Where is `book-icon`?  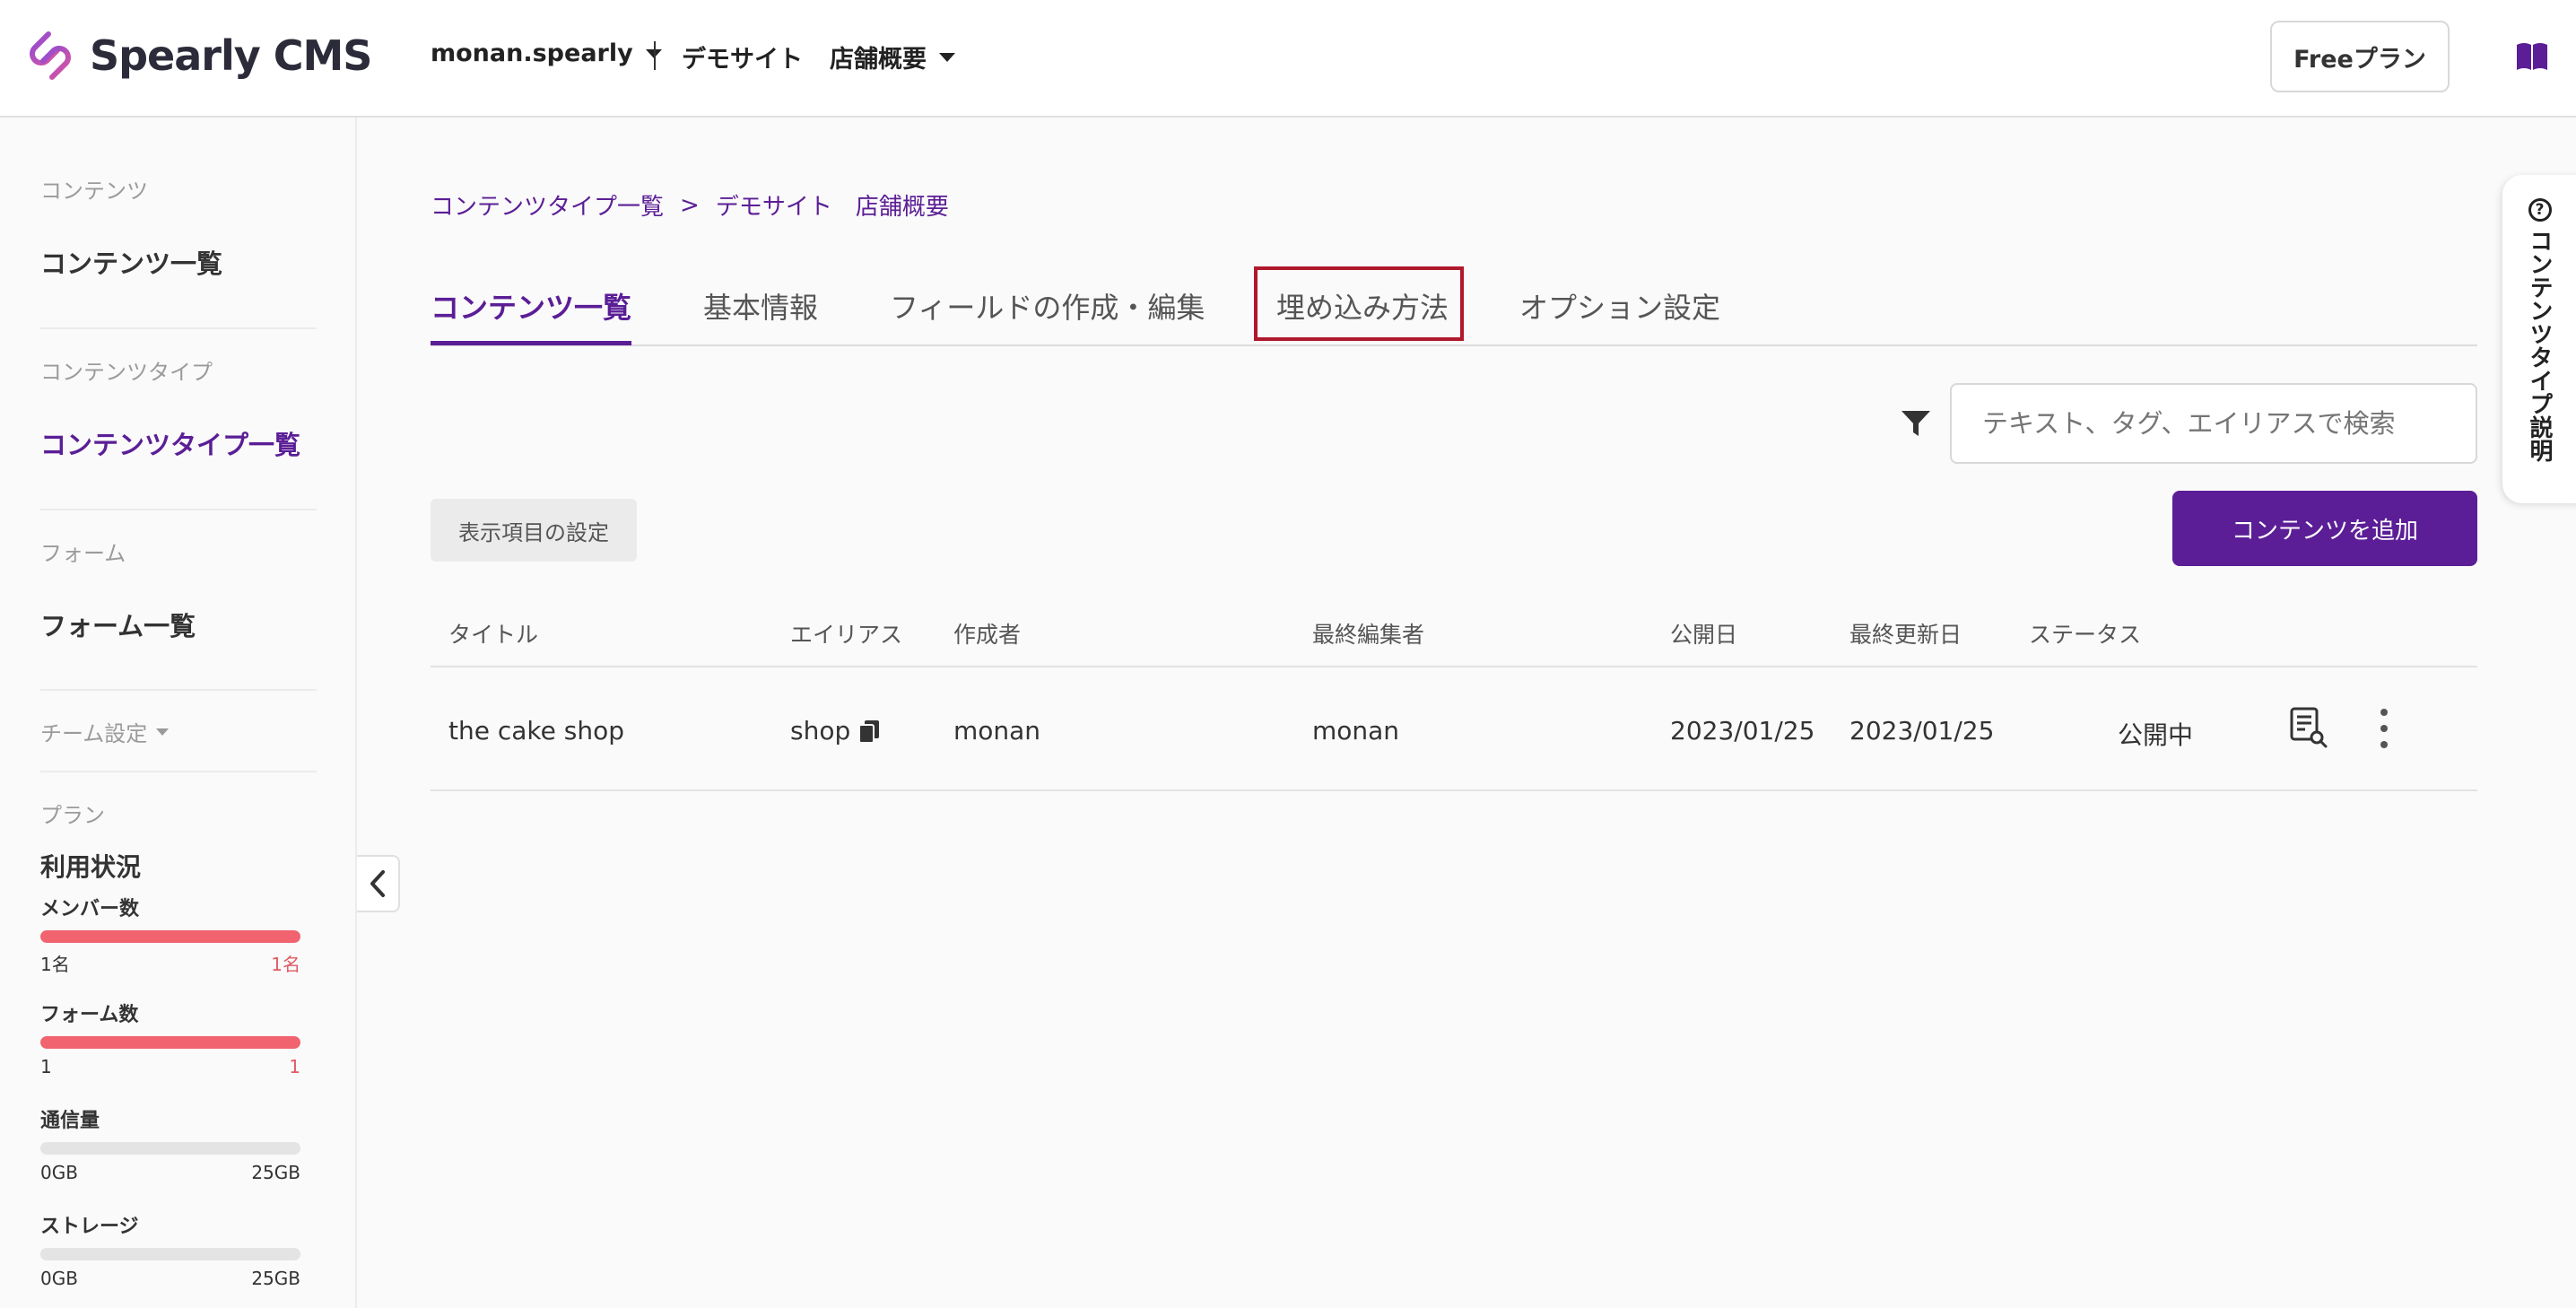
book-icon is located at coordinates (2532, 56).